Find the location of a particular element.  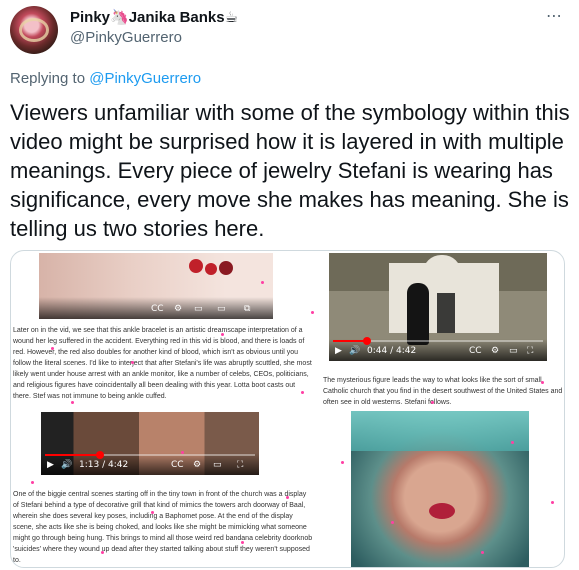

user-handle: @PinkyGuerrero is located at coordinates (126, 37).